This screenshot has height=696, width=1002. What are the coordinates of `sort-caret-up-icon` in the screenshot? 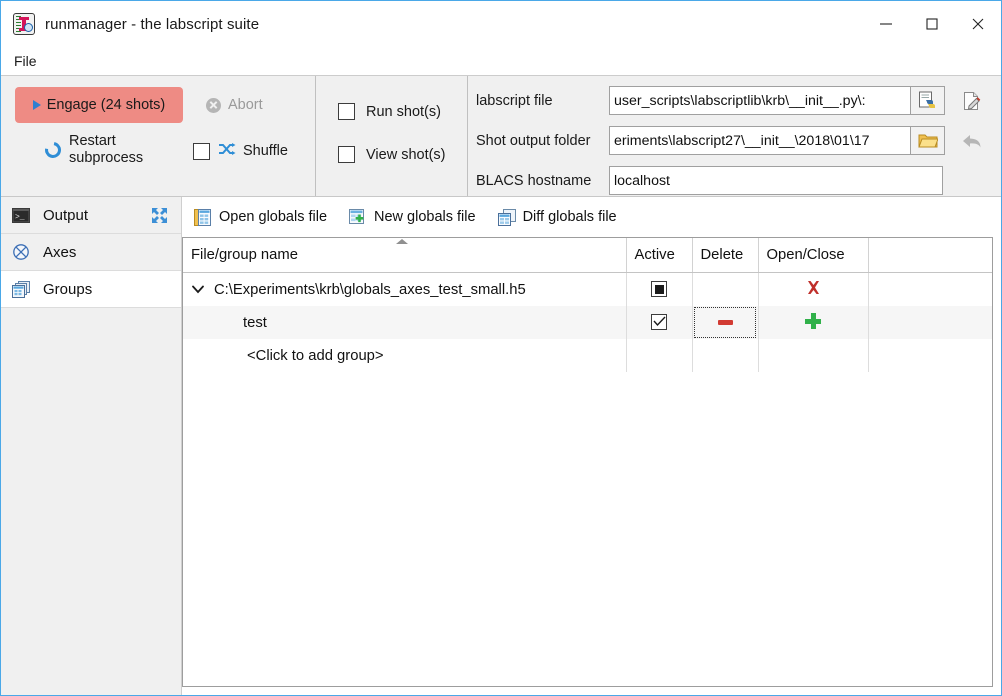 It's located at (402, 241).